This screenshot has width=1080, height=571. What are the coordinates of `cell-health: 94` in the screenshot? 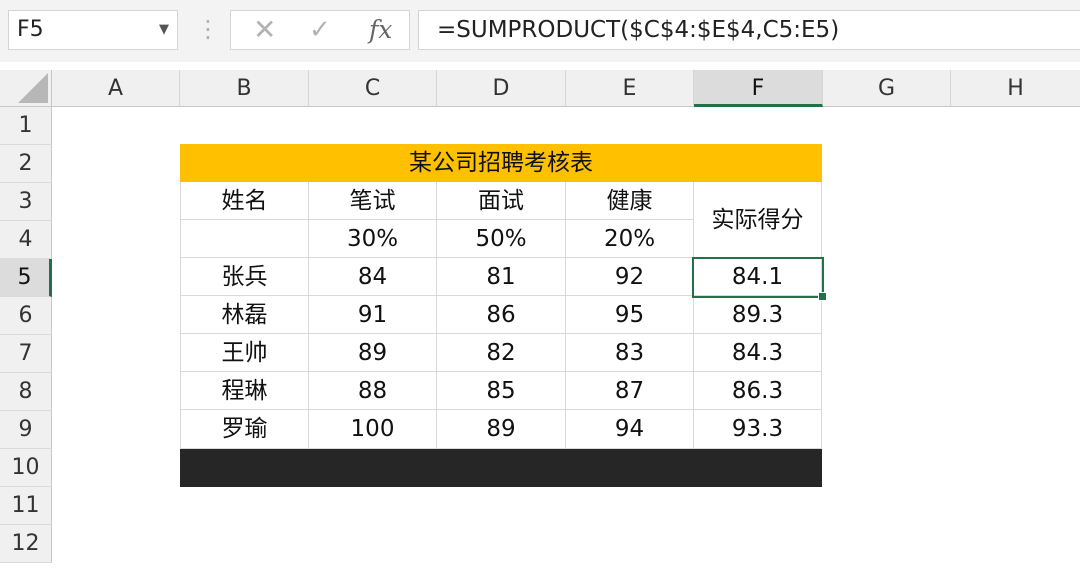 It's located at (630, 429).